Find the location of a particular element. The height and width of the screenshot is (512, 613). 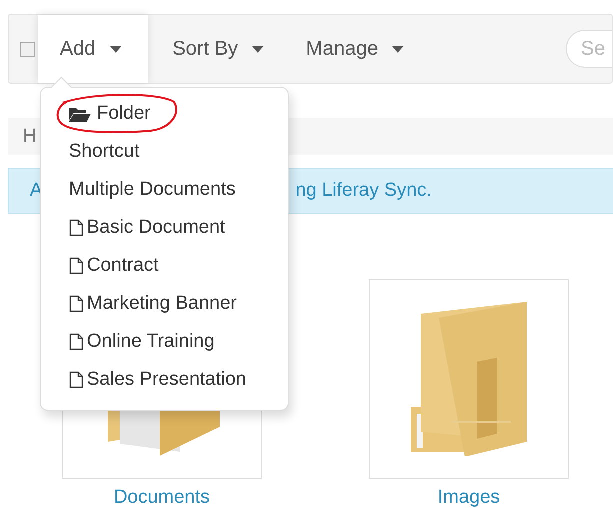

menu-item: Basic Document is located at coordinates (133, 228).